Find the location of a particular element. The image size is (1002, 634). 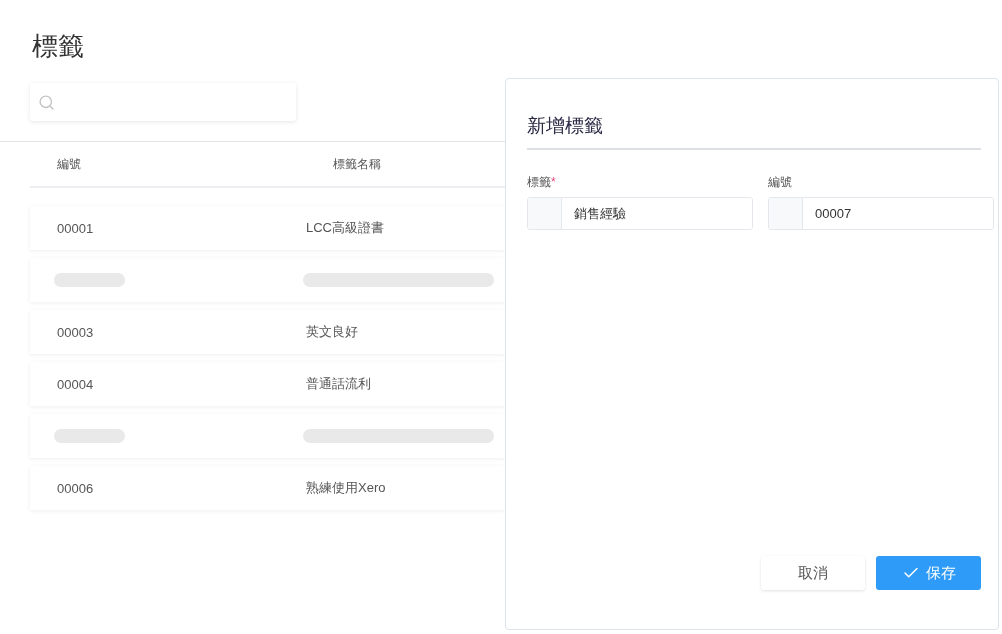

input-field: 銷售經驗 is located at coordinates (640, 213).